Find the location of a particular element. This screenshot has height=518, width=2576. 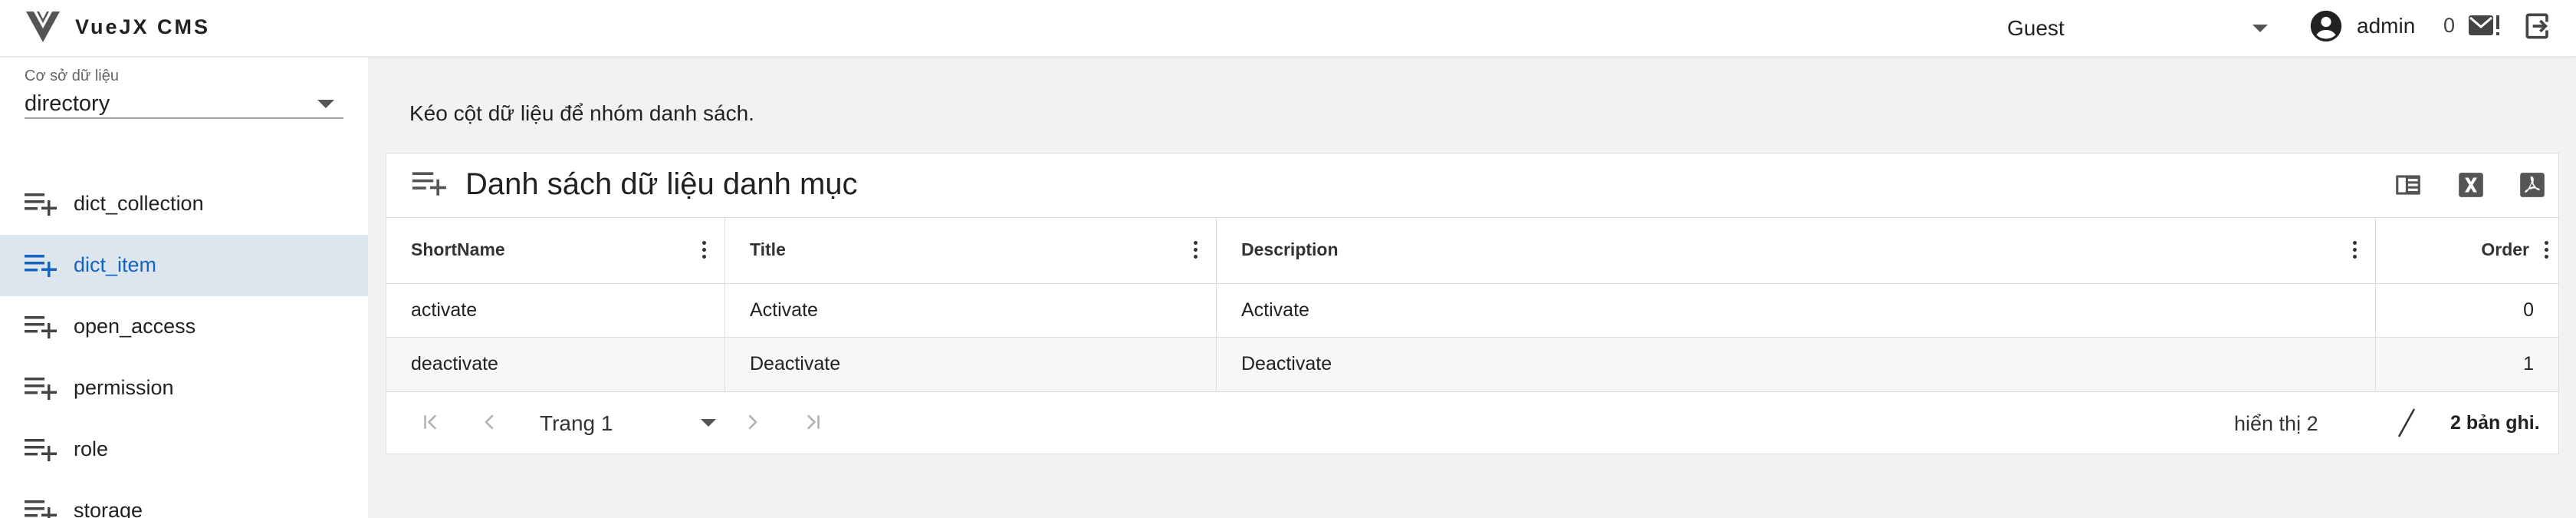

table-row: activate Activate Activate 0 is located at coordinates (1472, 311).